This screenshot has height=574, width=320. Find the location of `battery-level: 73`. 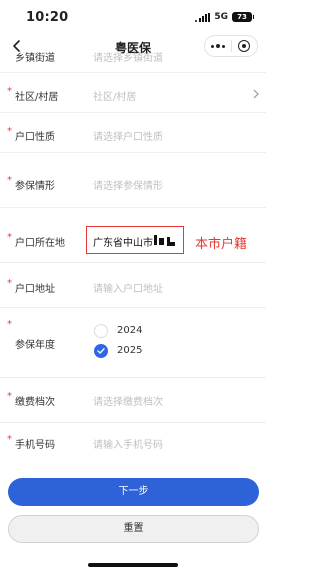

battery-level: 73 is located at coordinates (242, 17).